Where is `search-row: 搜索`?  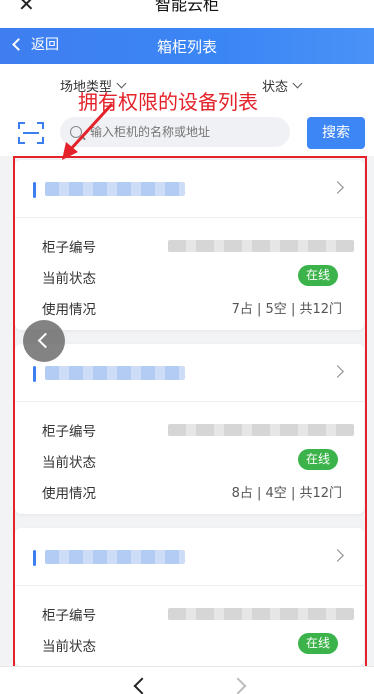
search-row: 搜索 is located at coordinates (187, 132).